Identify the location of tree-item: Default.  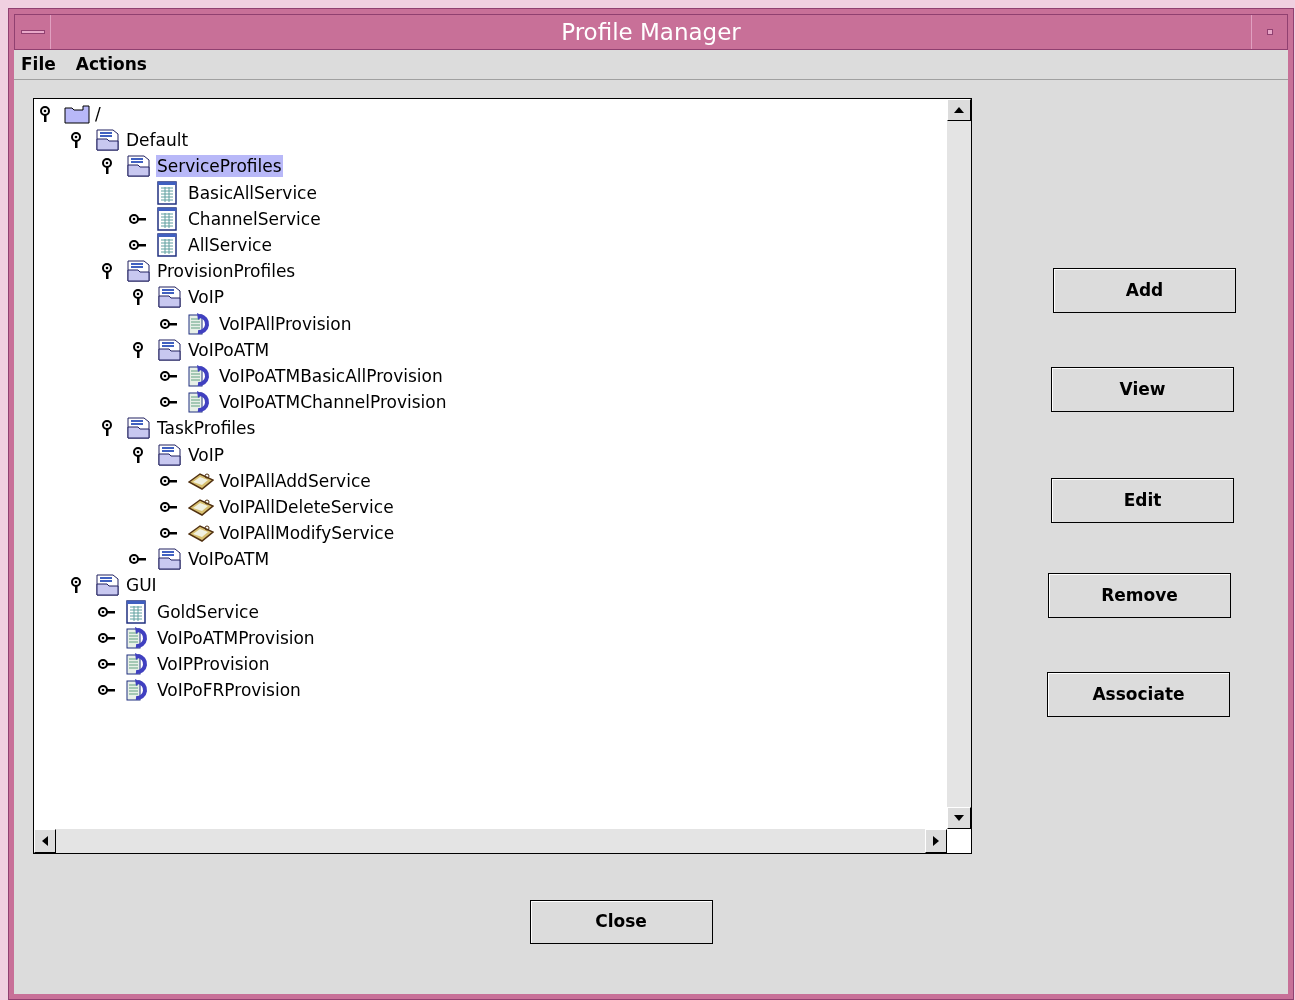
(157, 140).